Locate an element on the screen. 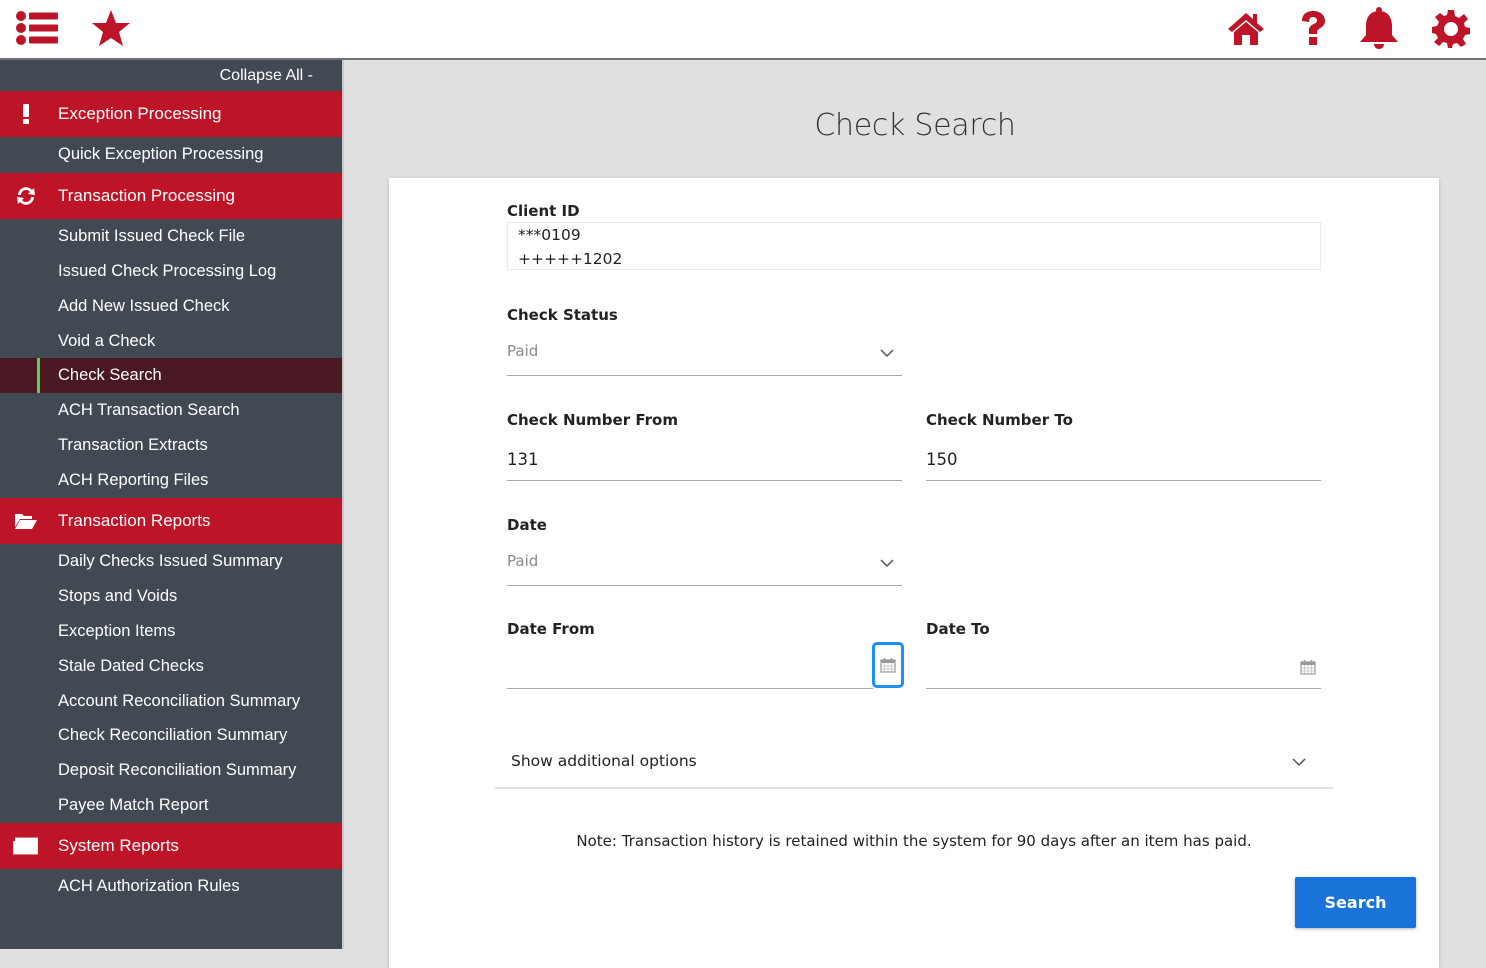  sidebar-group-label: System Reports is located at coordinates (118, 846).